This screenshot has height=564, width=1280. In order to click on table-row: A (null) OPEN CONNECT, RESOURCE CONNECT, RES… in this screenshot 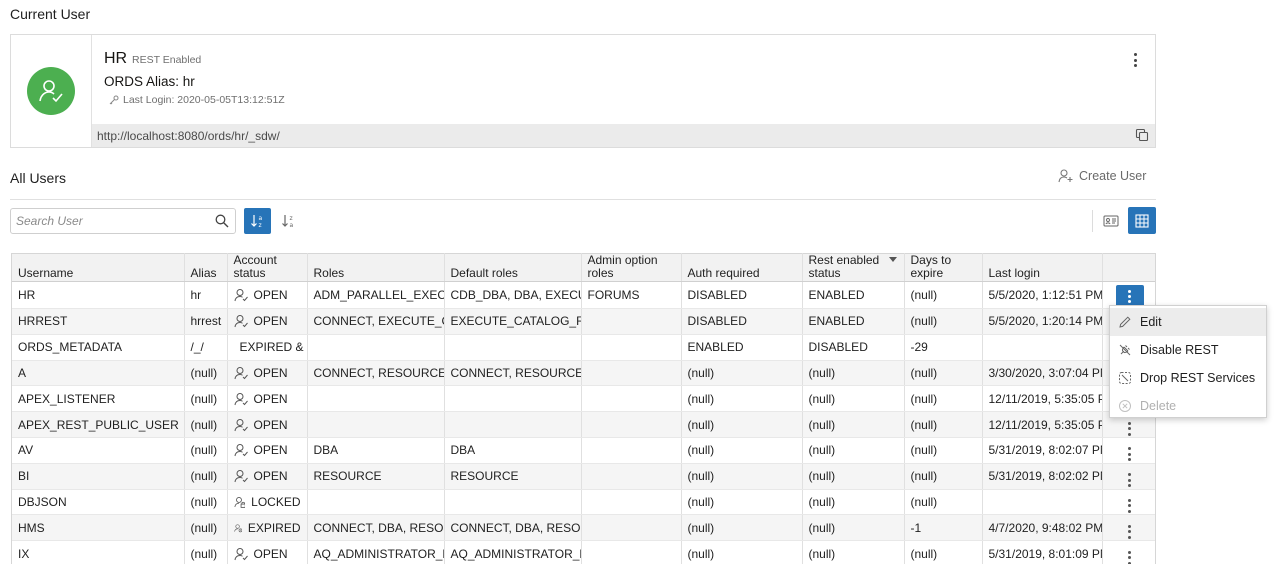, I will do `click(583, 373)`.